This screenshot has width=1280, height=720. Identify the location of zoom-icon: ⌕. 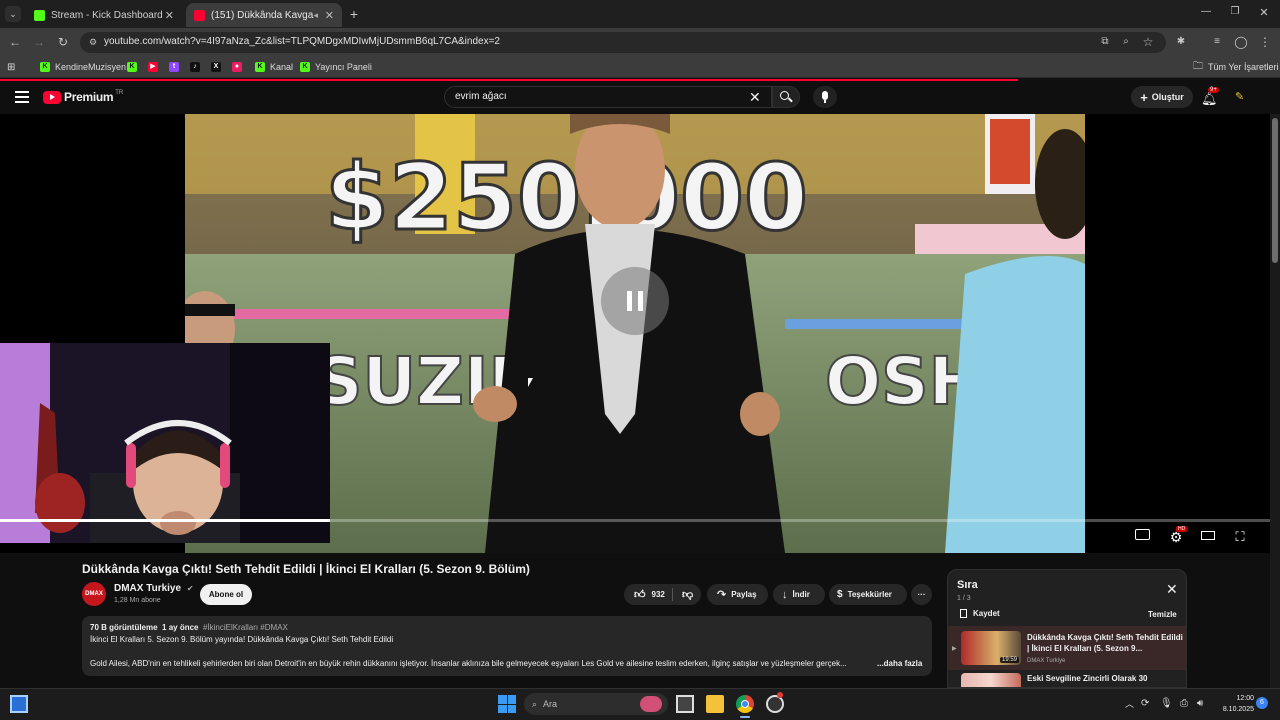
(1126, 42).